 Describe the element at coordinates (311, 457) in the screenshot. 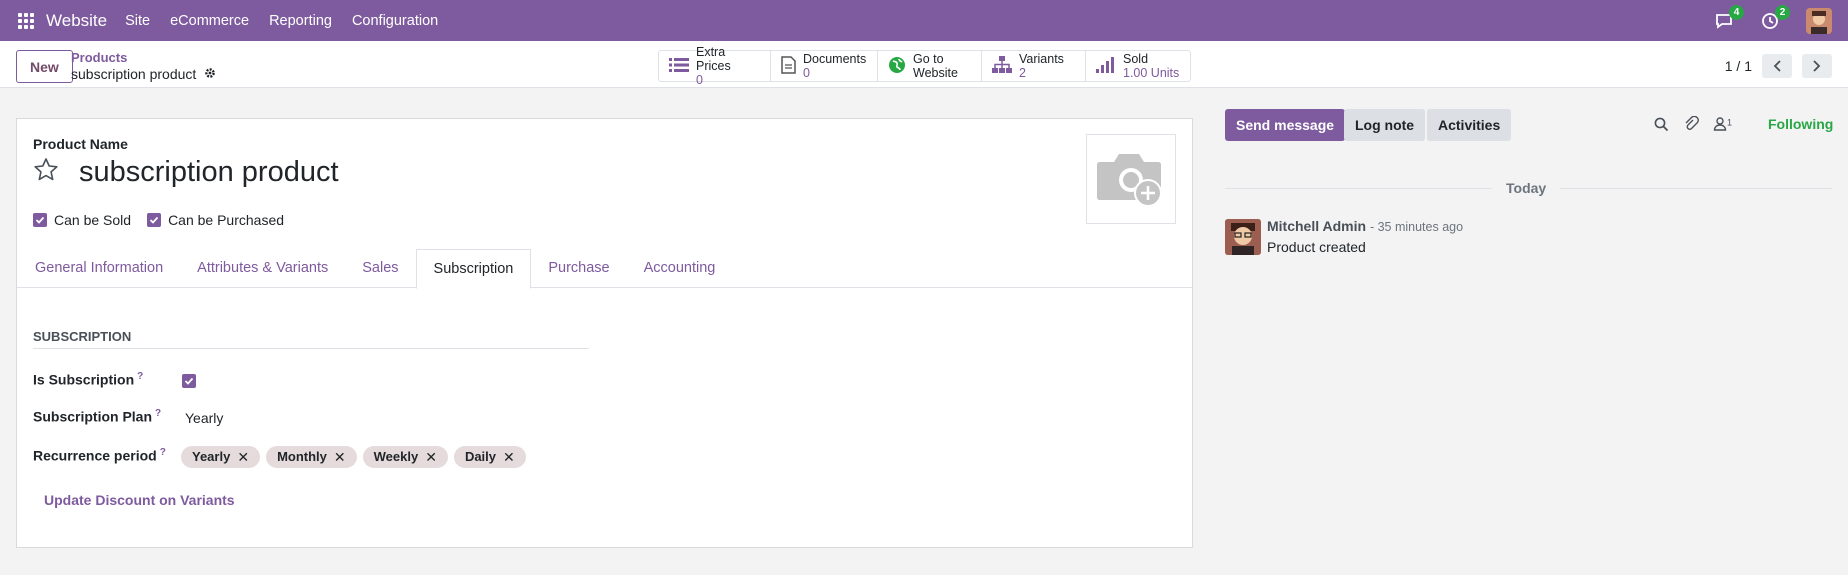

I see `tag-monthly: Monthly ✕` at that location.